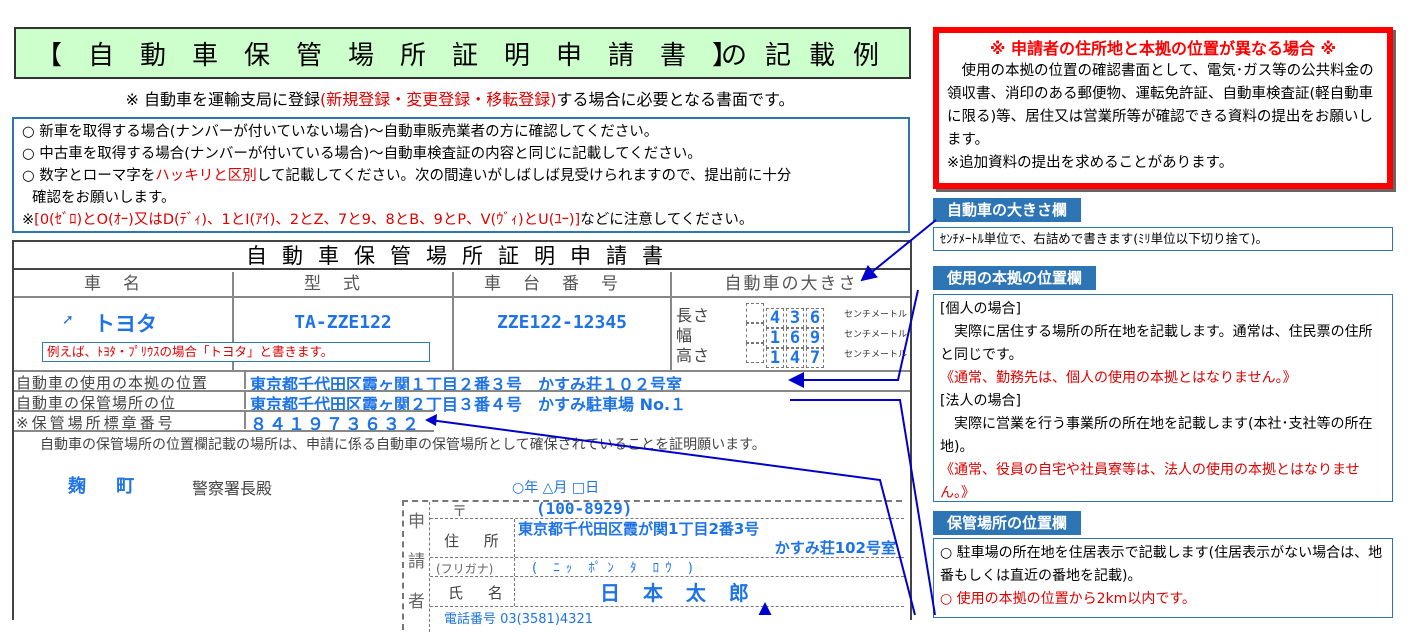  I want to click on arrow-sticker-head, so click(431, 420).